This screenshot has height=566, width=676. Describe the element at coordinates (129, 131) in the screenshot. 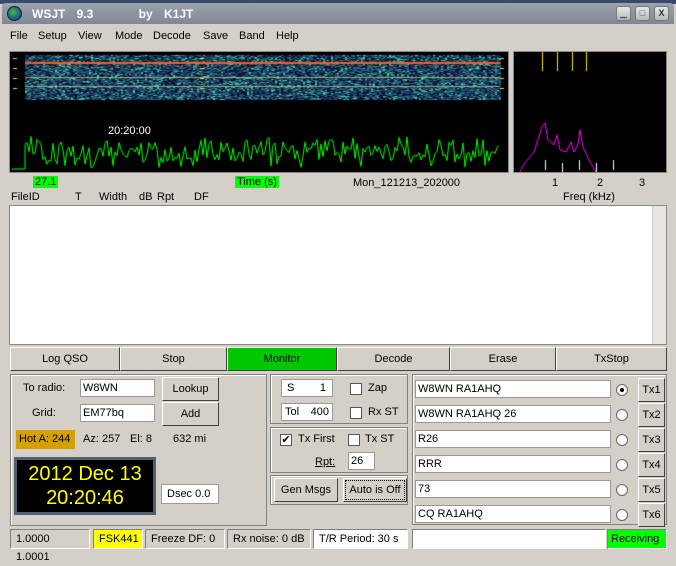

I see `waterfall-timestamp: 20:20:00` at that location.